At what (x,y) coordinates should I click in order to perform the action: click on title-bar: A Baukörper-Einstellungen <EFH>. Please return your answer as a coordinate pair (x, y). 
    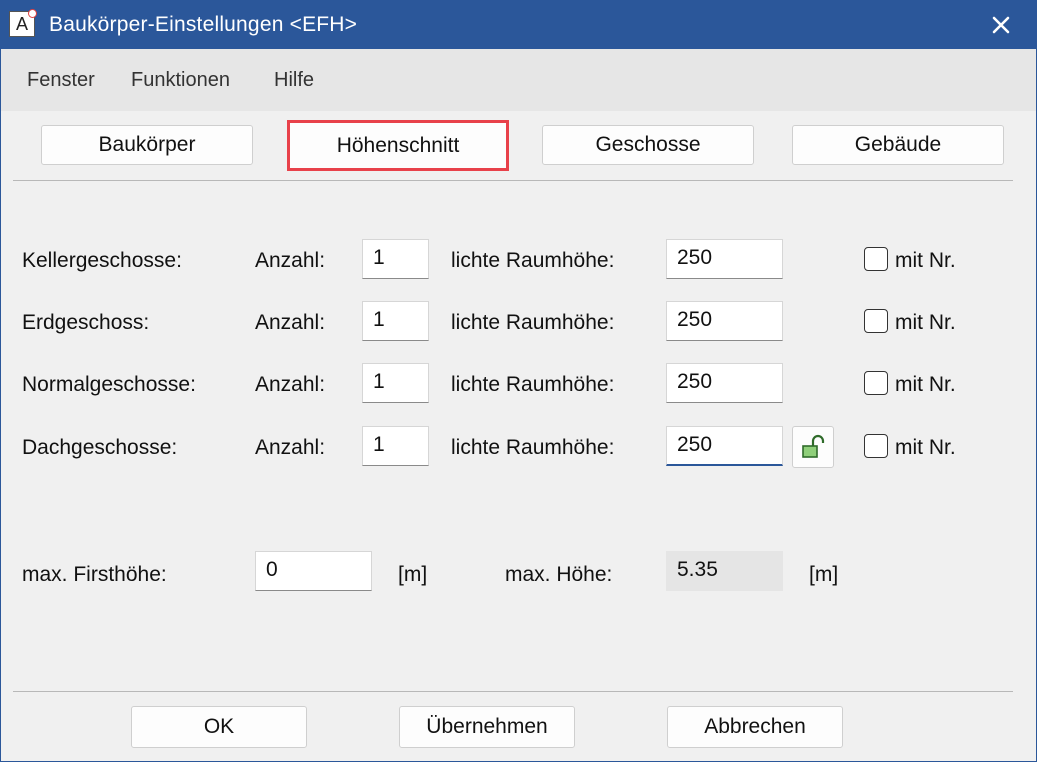
    Looking at the image, I should click on (518, 25).